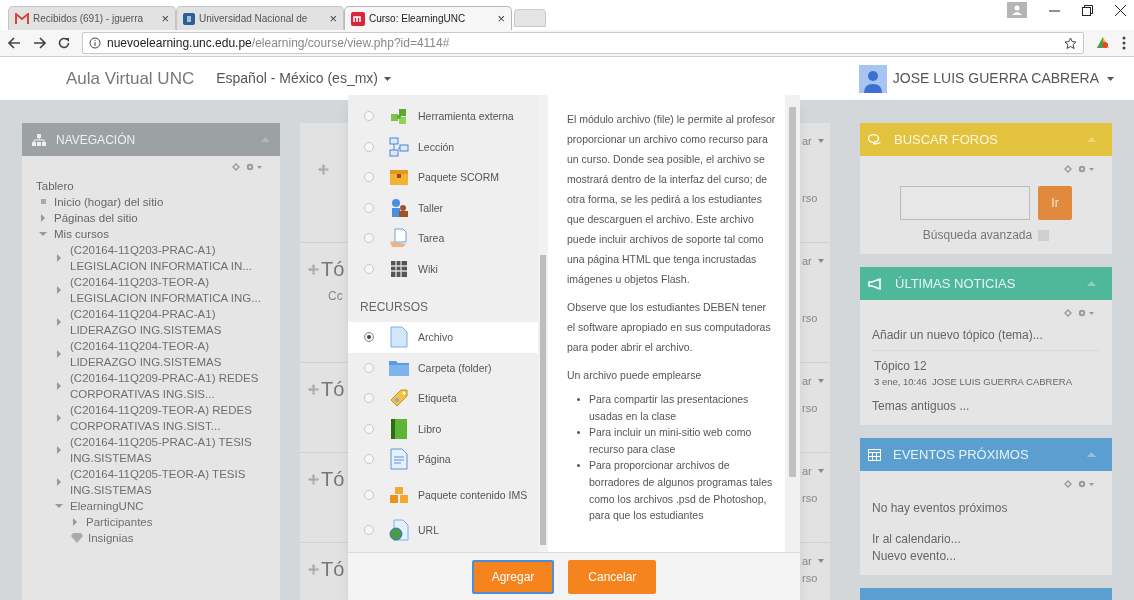 This screenshot has height=600, width=1134. I want to click on option-label: Página, so click(435, 460).